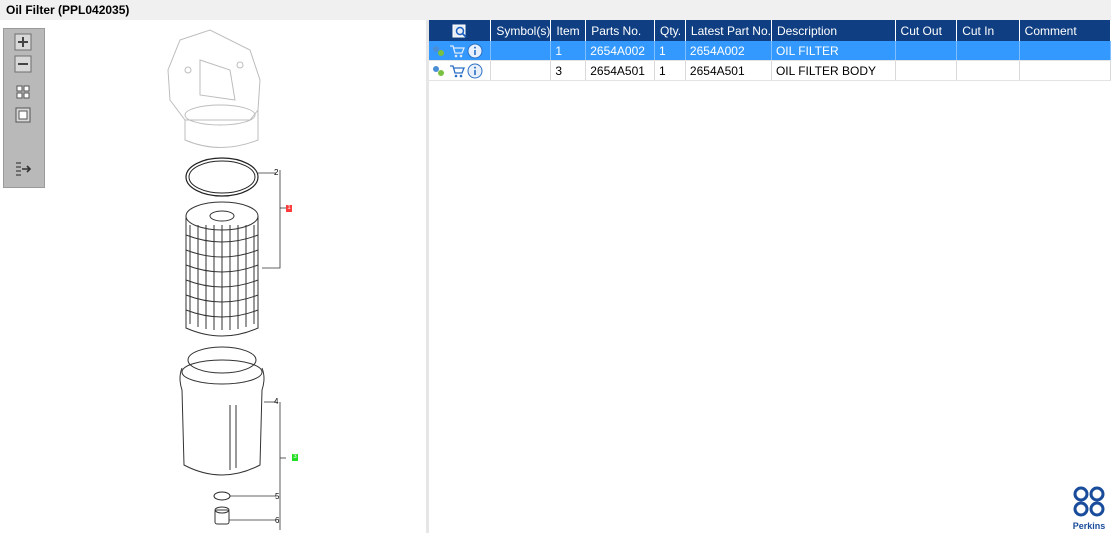 The height and width of the screenshot is (533, 1111). I want to click on actual-size-icon, so click(23, 115).